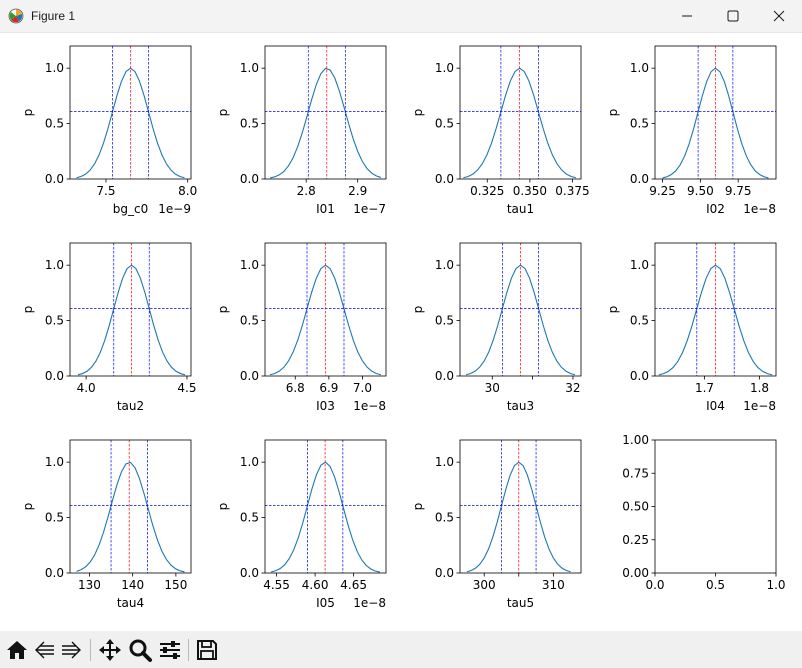 This screenshot has width=802, height=668. What do you see at coordinates (704, 388) in the screenshot?
I see `x-tick-label: 1.7` at bounding box center [704, 388].